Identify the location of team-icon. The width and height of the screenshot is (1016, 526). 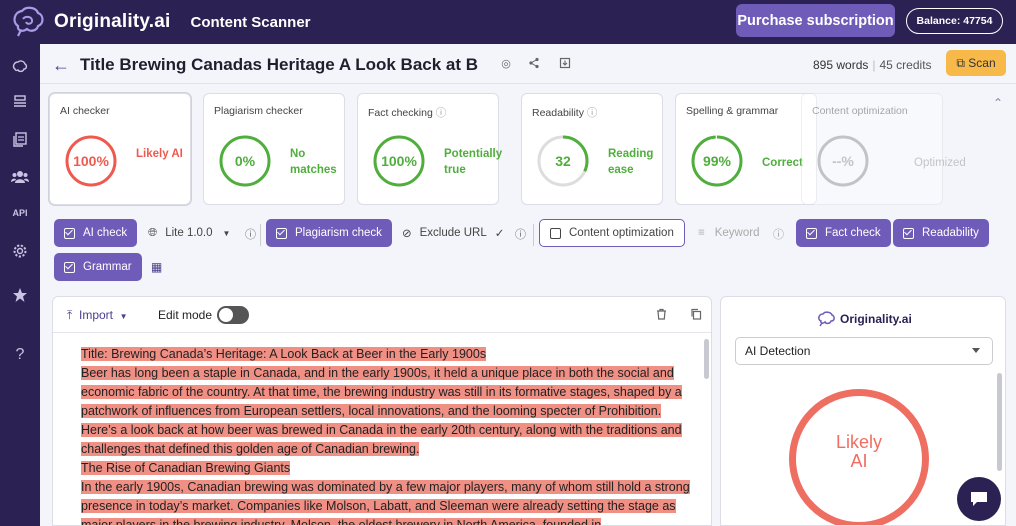
(20, 177).